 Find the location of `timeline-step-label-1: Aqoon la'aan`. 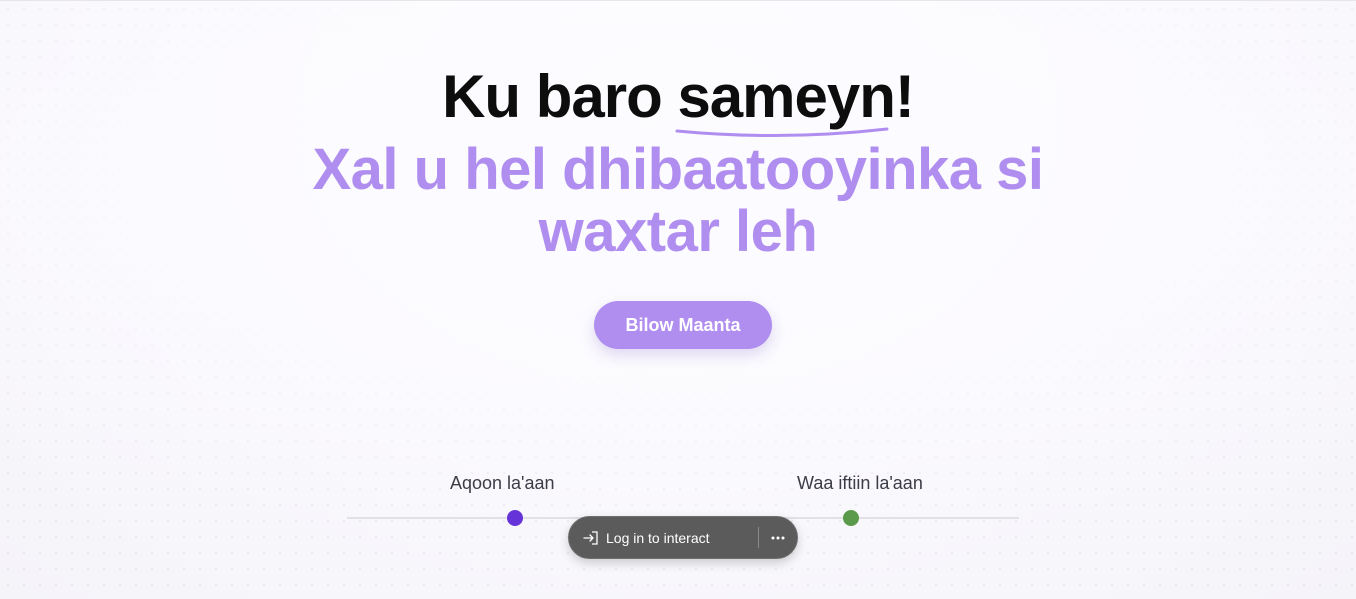

timeline-step-label-1: Aqoon la'aan is located at coordinates (502, 483).